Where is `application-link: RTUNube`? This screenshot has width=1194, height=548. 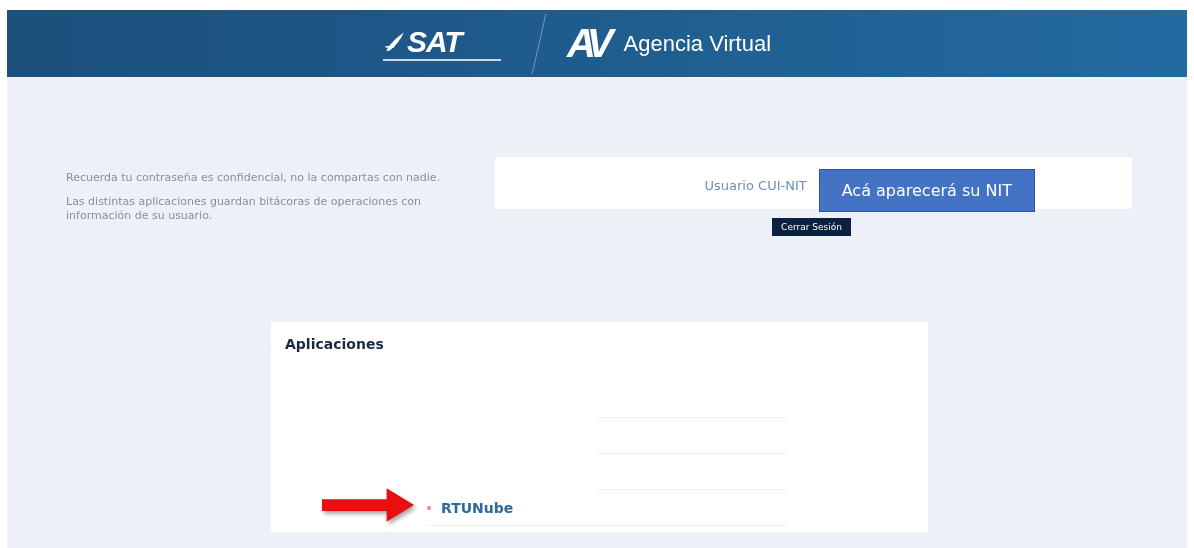
application-link: RTUNube is located at coordinates (477, 507).